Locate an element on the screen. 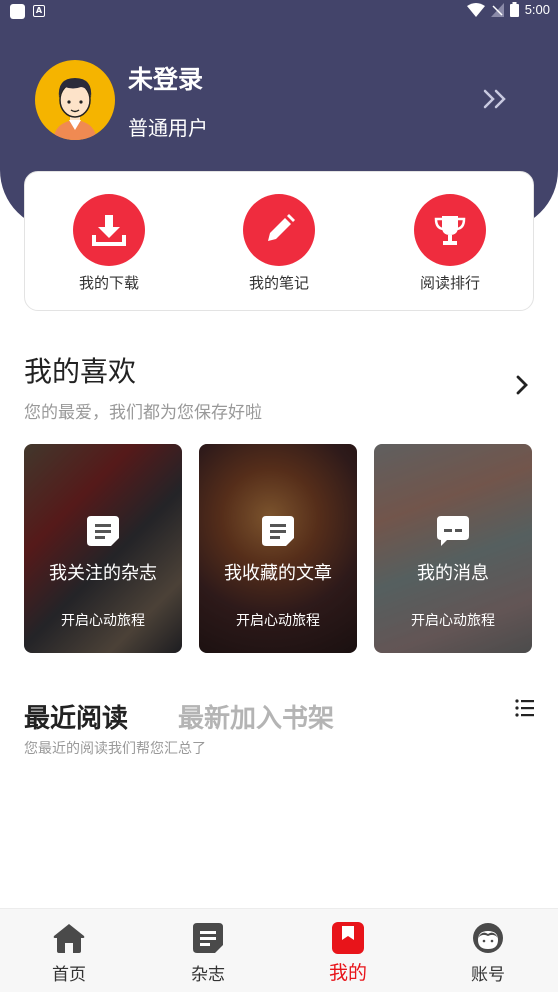 The image size is (558, 992). quick-action-downloads: 我的下载 is located at coordinates (109, 243).